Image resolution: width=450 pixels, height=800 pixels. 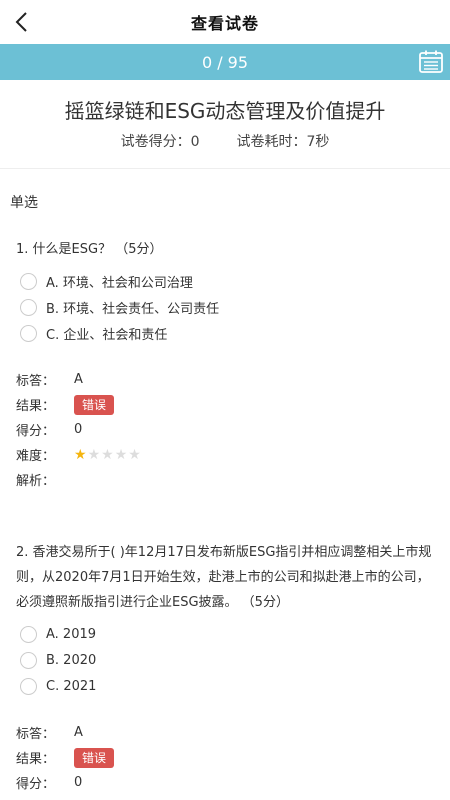 I want to click on option-c: C. 企业、社会和责任, so click(x=225, y=333).